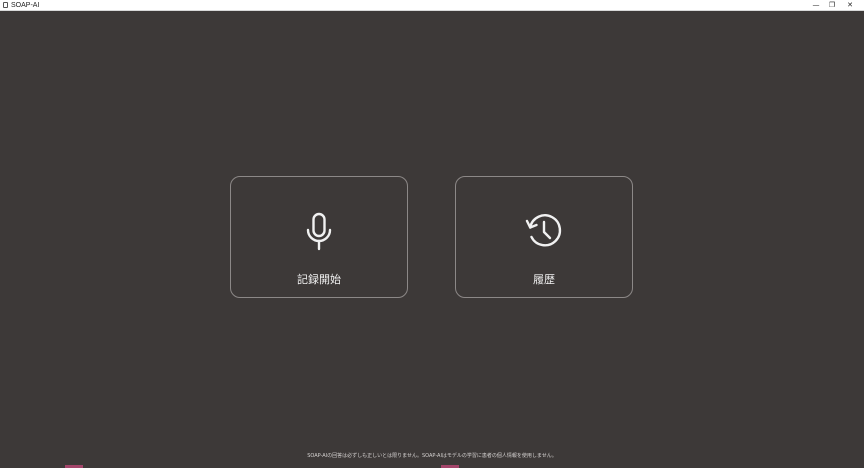 This screenshot has height=468, width=864. Describe the element at coordinates (319, 231) in the screenshot. I see `microphone-icon` at that location.